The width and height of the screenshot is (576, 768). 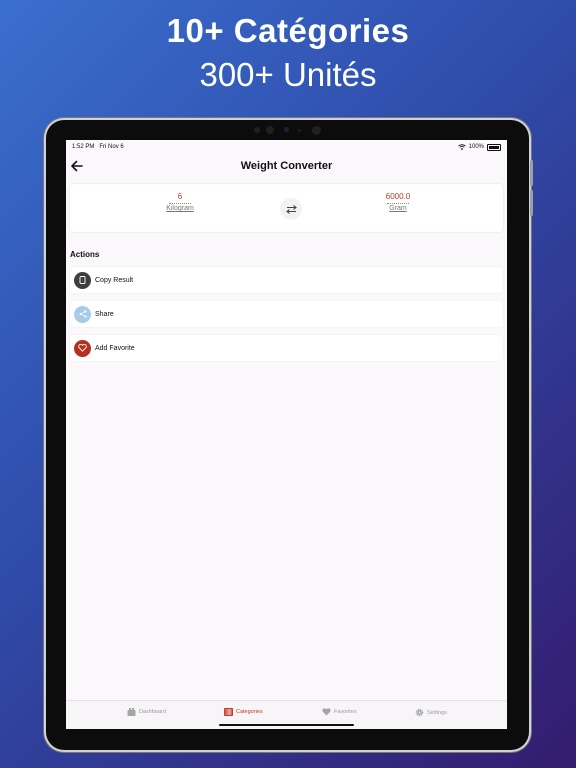 I want to click on to-value-output: 6000.0, so click(x=398, y=196).